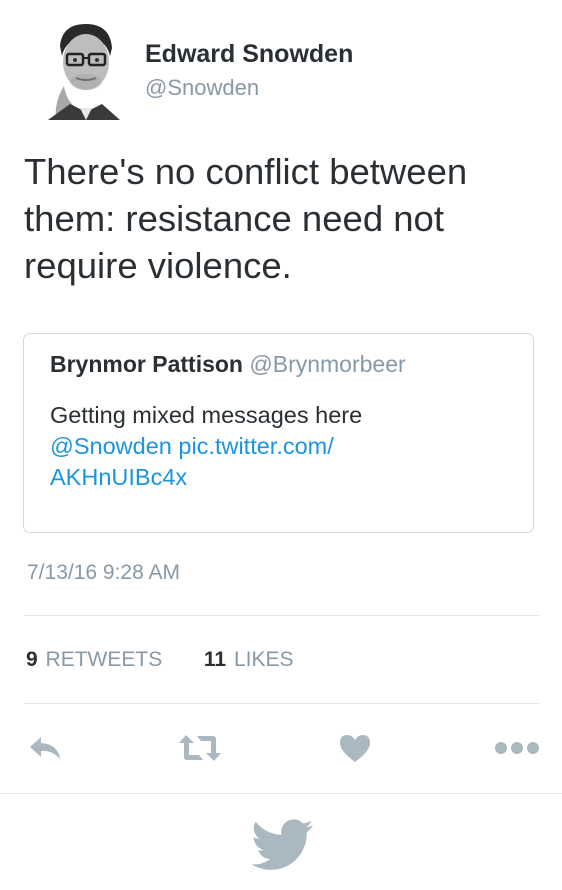  Describe the element at coordinates (249, 54) in the screenshot. I see `author-name: Edward Snowden` at that location.